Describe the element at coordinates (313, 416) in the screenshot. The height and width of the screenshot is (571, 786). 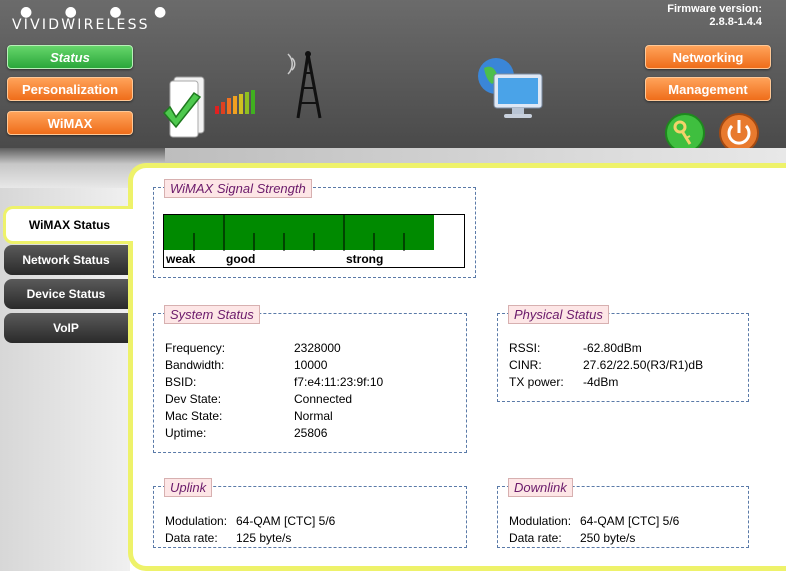
I see `mac-state-value: Normal` at that location.